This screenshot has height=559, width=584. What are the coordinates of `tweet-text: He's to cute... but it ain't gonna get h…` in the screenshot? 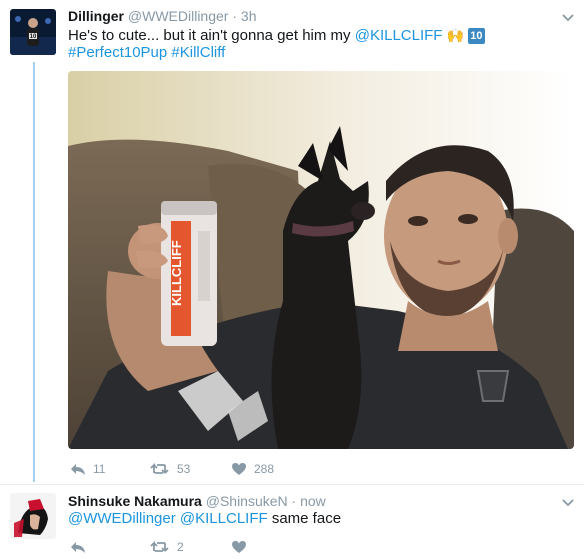 It's located at (211, 35).